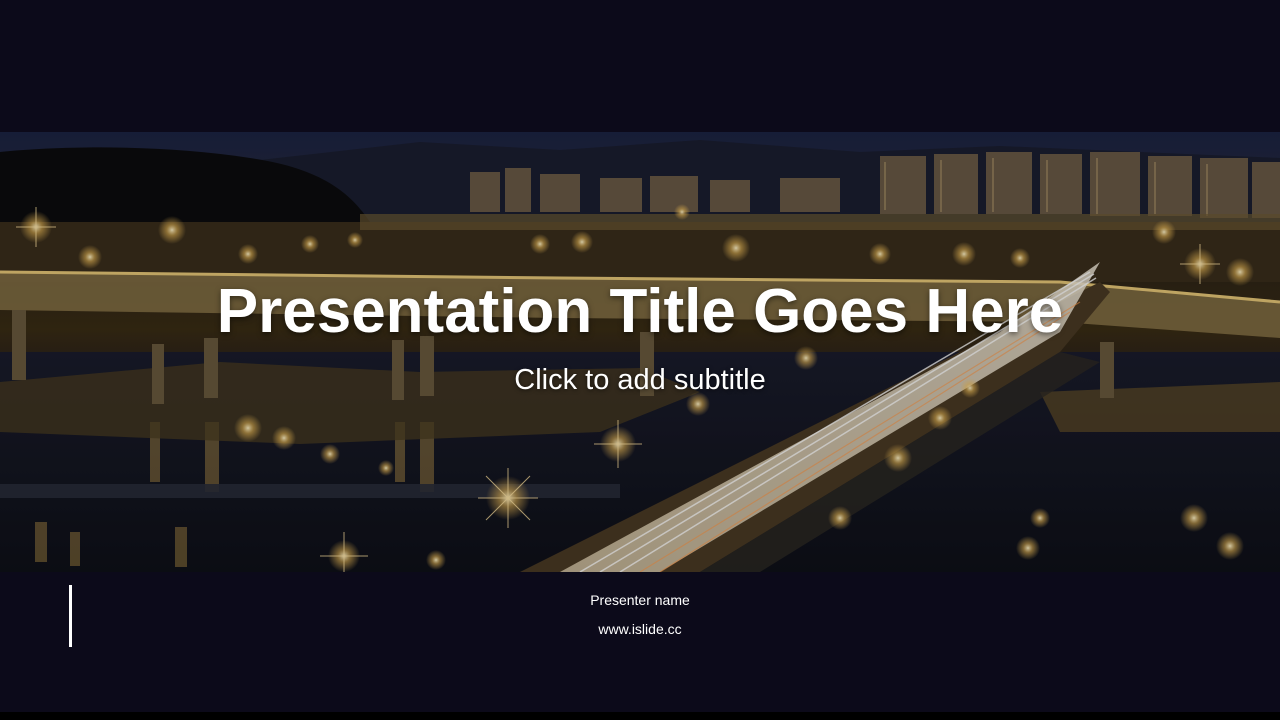 Image resolution: width=1280 pixels, height=720 pixels. What do you see at coordinates (640, 629) in the screenshot?
I see `website-text: www.islide.cc` at bounding box center [640, 629].